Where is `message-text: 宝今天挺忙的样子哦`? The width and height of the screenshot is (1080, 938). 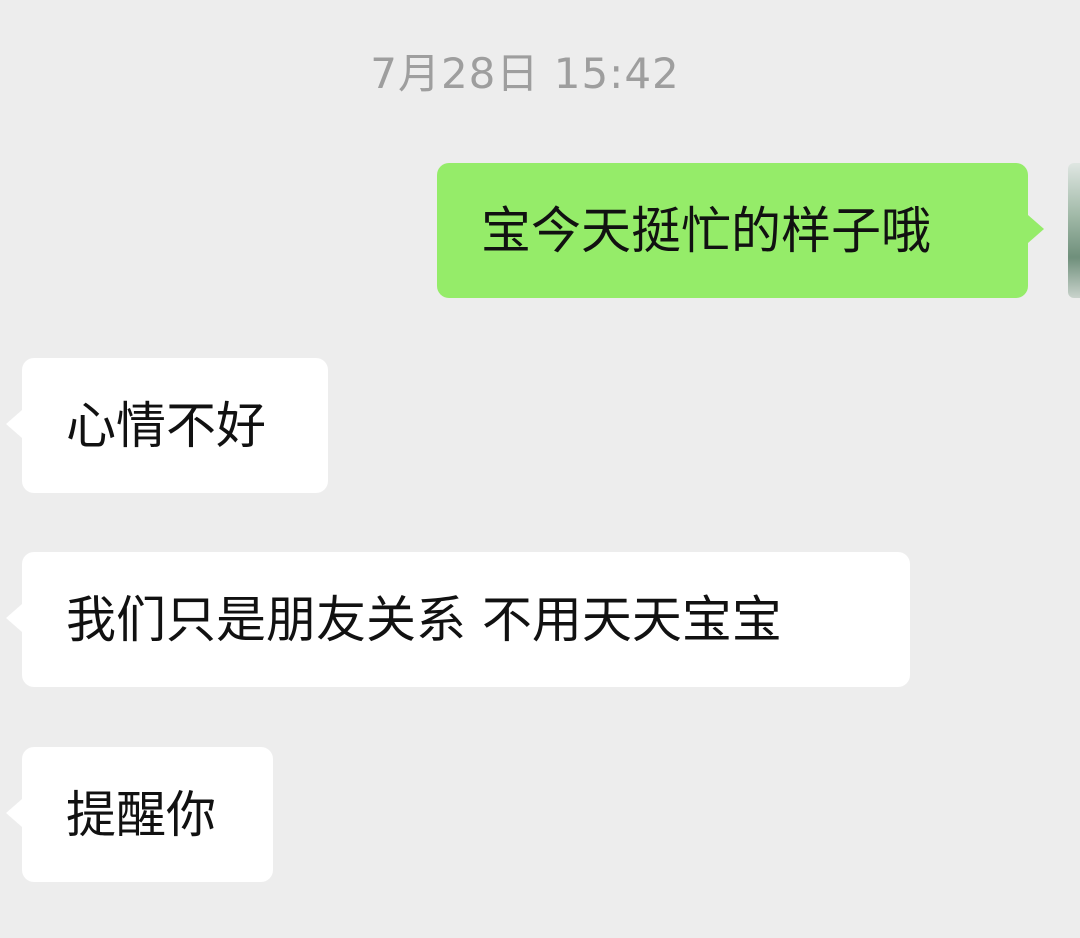 message-text: 宝今天挺忙的样子哦 is located at coordinates (706, 230).